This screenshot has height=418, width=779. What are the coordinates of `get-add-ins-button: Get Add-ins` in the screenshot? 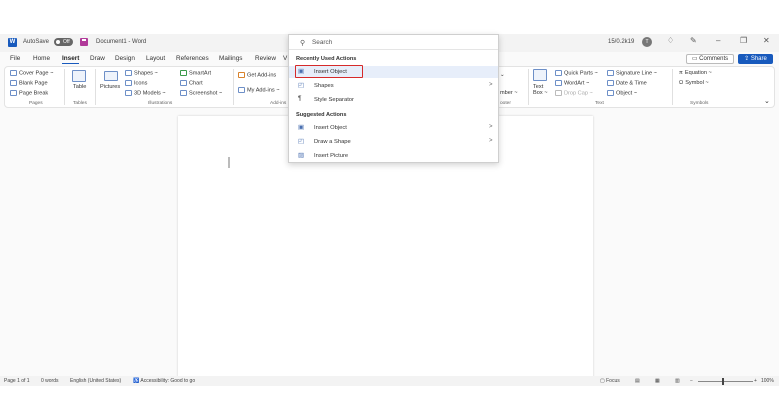 It's located at (257, 75).